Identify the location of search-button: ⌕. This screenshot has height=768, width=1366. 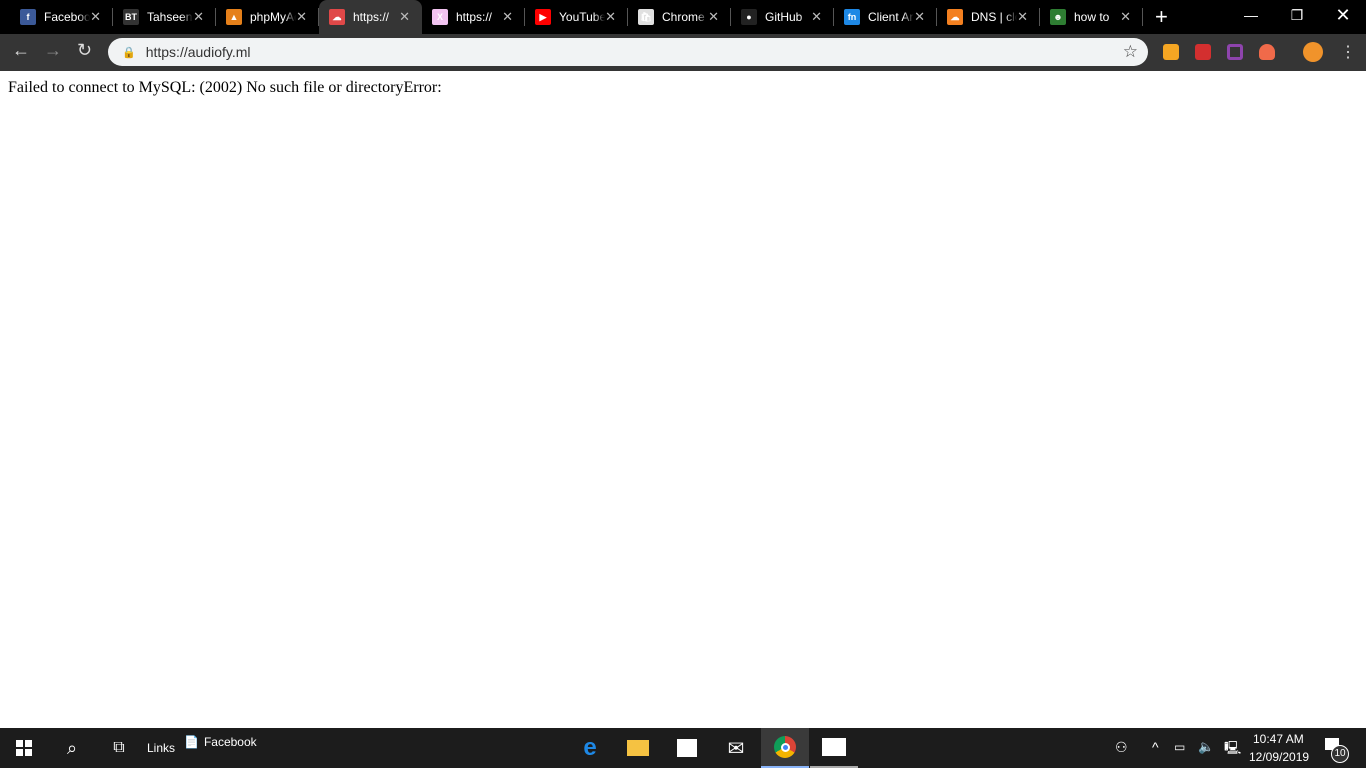
(72, 748).